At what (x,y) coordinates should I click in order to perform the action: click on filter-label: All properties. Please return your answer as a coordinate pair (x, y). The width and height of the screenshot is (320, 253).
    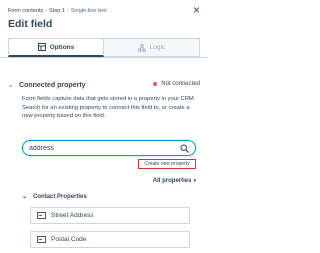
    Looking at the image, I should click on (172, 181).